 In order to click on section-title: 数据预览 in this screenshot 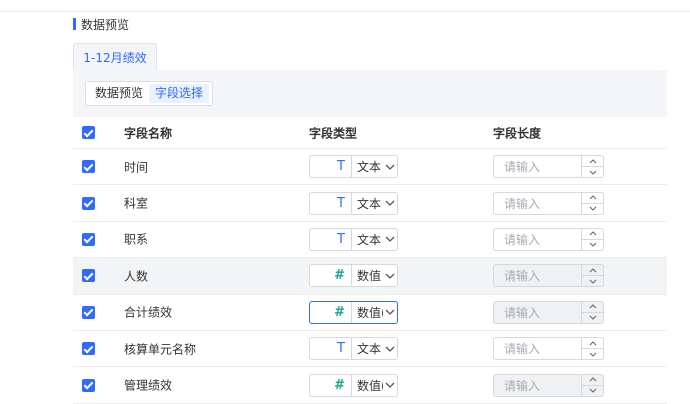, I will do `click(105, 24)`.